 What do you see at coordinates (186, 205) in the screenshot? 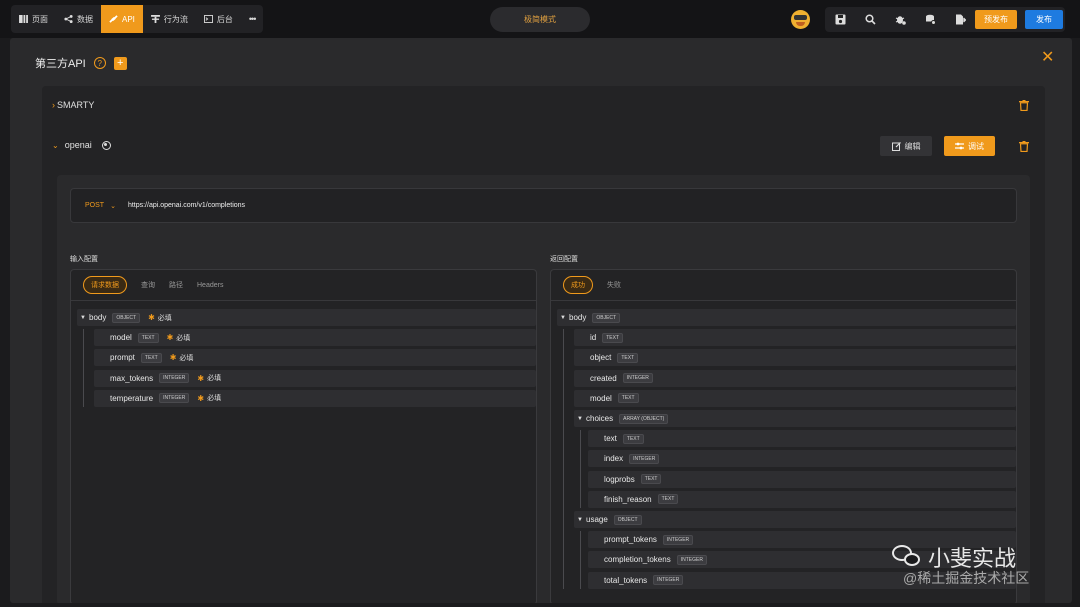
I see `url-field: https://api.openai.com/v1/completions` at bounding box center [186, 205].